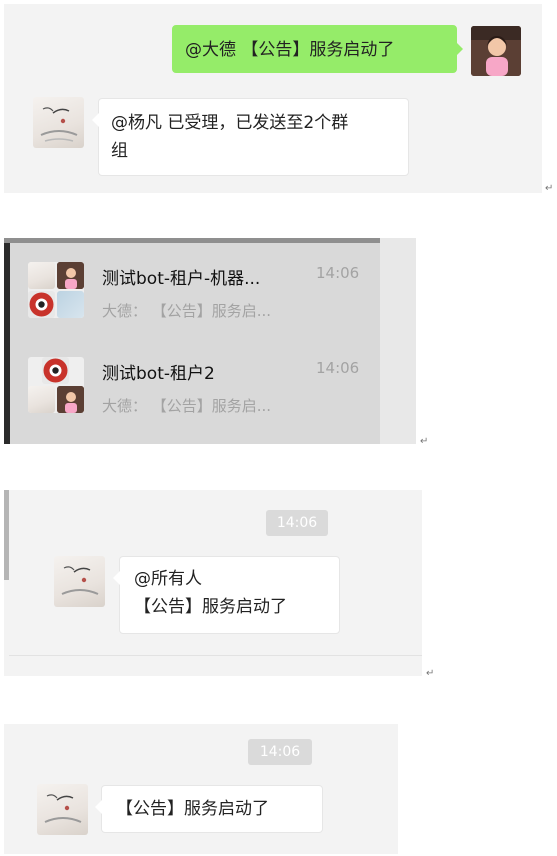 This screenshot has height=856, width=557. What do you see at coordinates (158, 374) in the screenshot?
I see `chat-name: 测试bot-租户2` at bounding box center [158, 374].